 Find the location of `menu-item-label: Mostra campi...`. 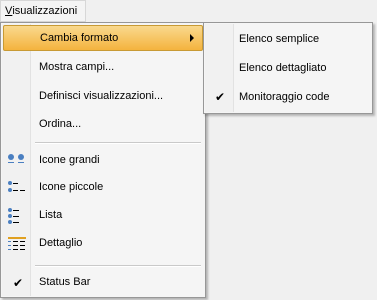

menu-item-label: Mostra campi... is located at coordinates (77, 67).